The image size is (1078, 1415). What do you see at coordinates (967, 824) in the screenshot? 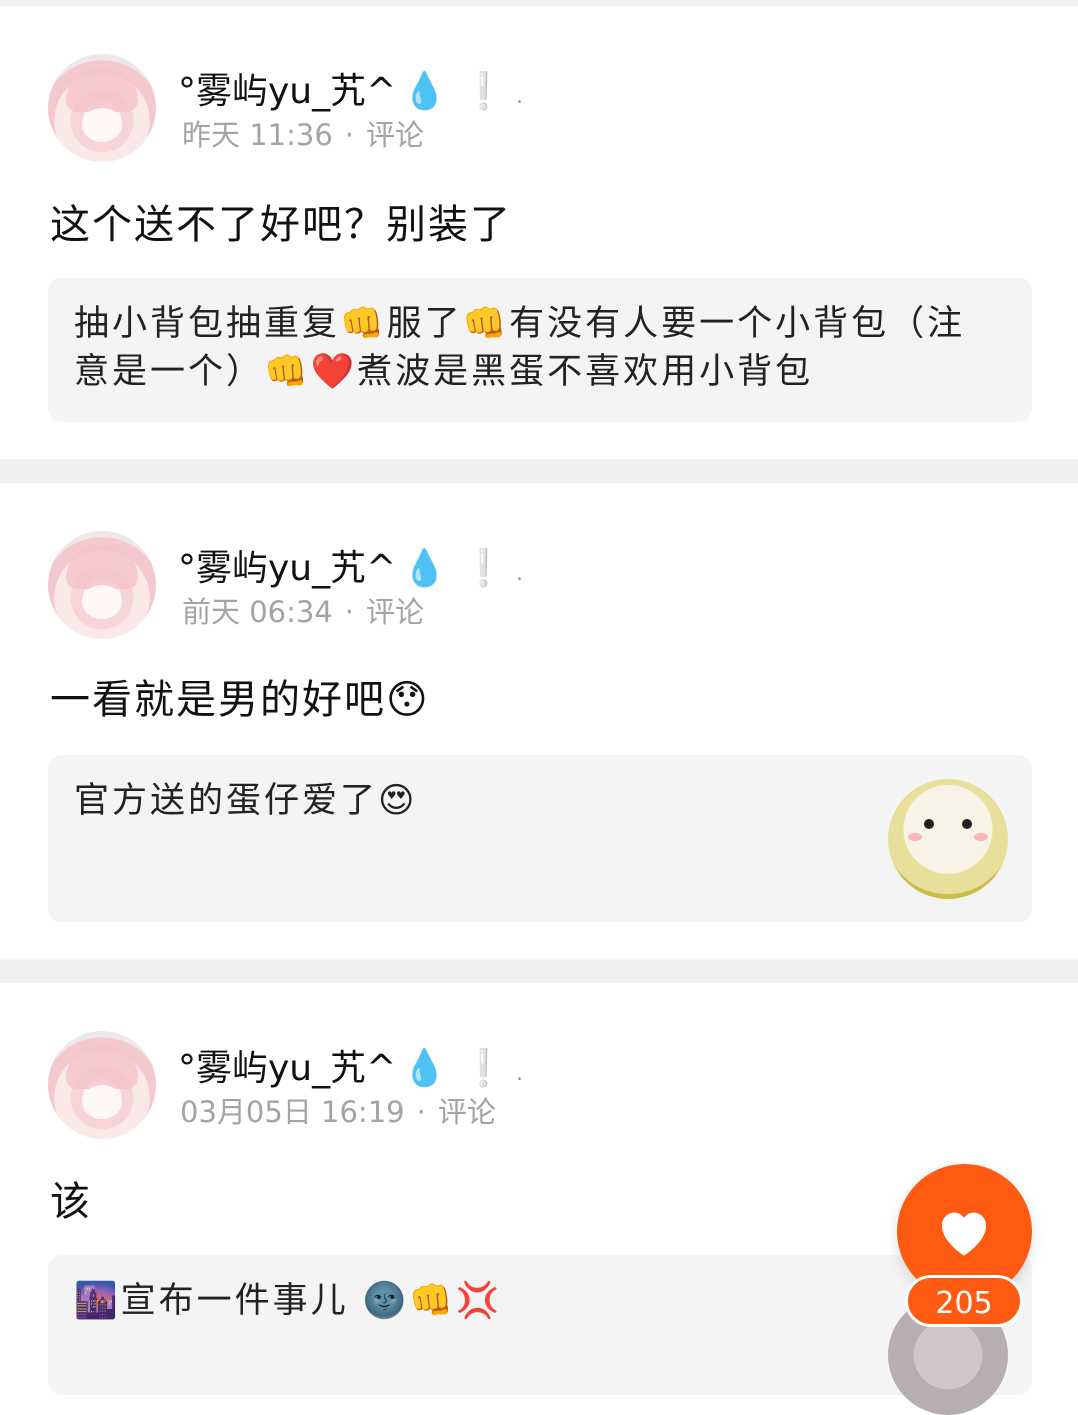
I see `thumb-eye-right` at bounding box center [967, 824].